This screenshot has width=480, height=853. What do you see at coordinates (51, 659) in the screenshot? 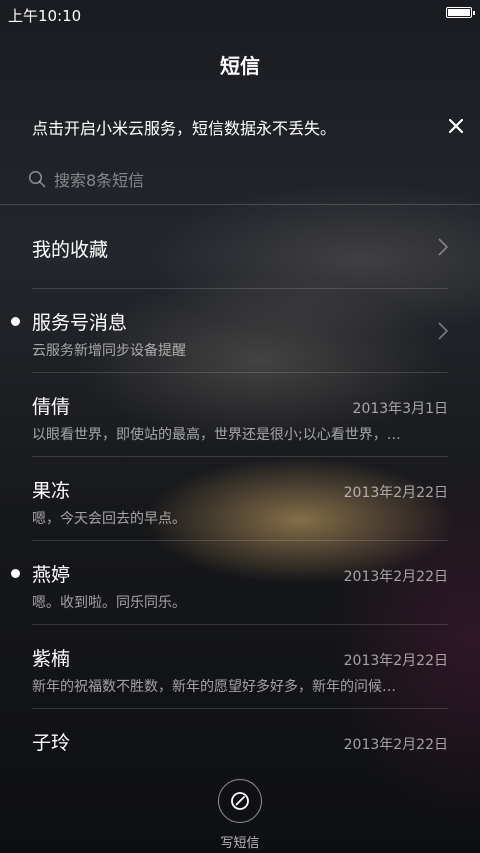
I see `conversation-name: 紫楠` at bounding box center [51, 659].